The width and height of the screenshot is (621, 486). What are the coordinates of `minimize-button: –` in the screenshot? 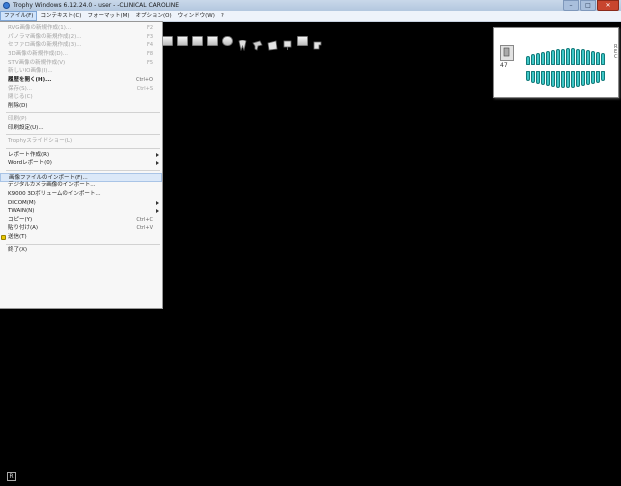 It's located at (571, 5).